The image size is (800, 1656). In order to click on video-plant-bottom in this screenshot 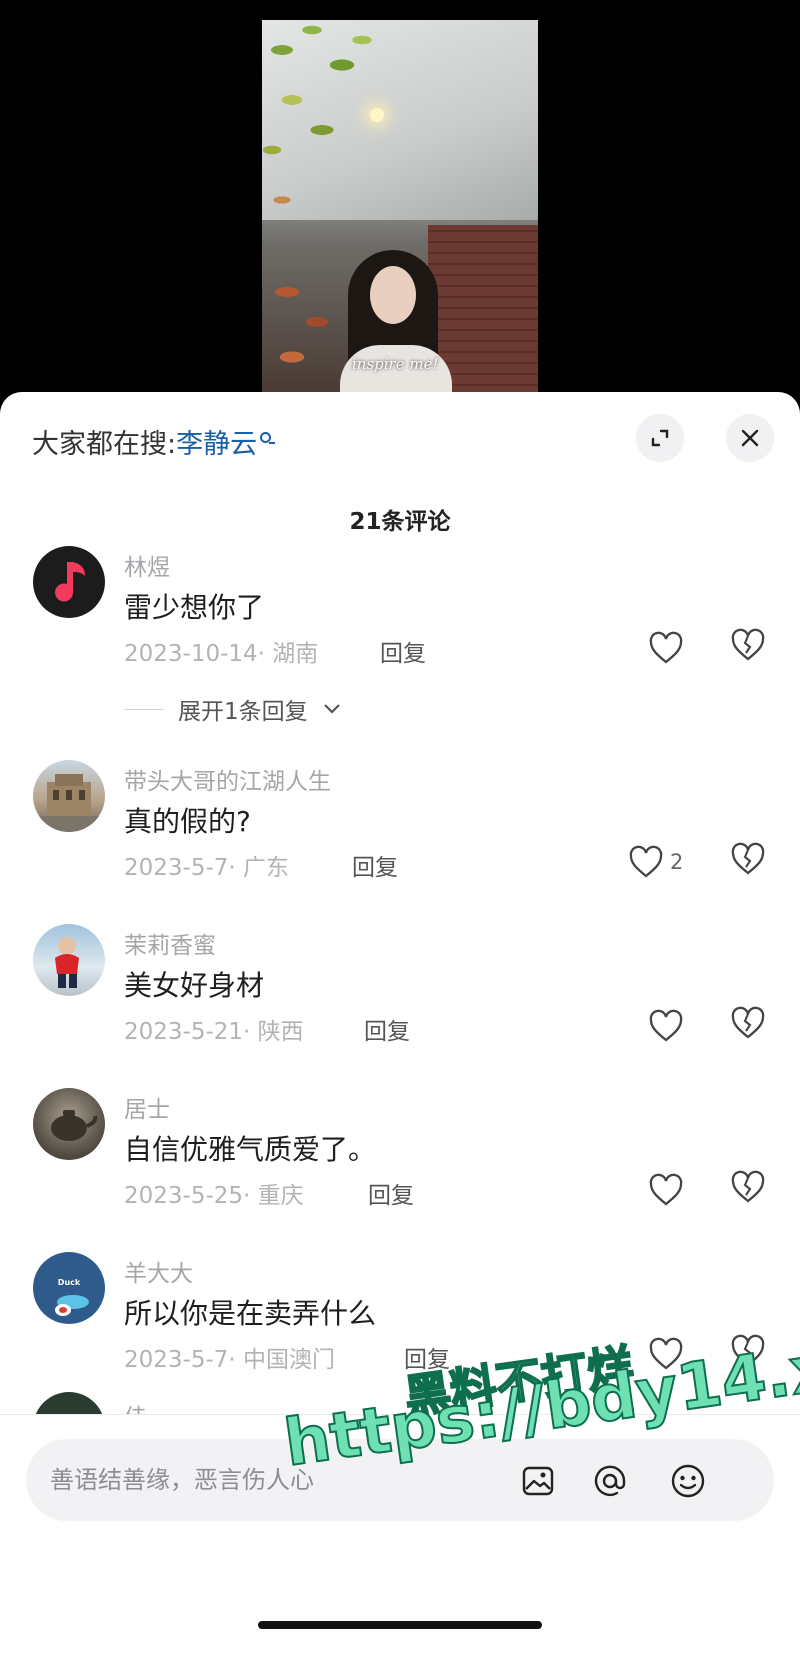, I will do `click(307, 327)`.